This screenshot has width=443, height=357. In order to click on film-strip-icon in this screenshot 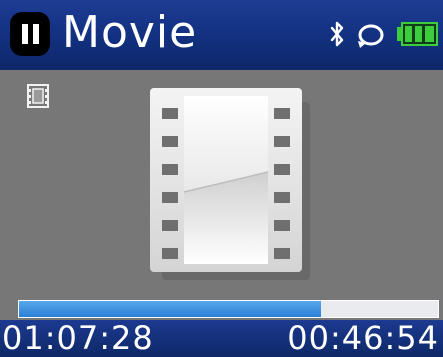, I will do `click(38, 96)`.